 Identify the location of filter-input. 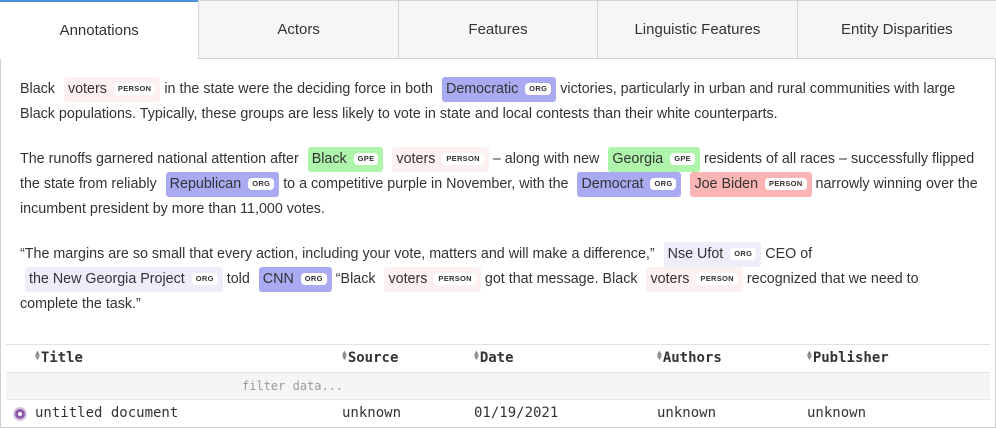
(332, 386).